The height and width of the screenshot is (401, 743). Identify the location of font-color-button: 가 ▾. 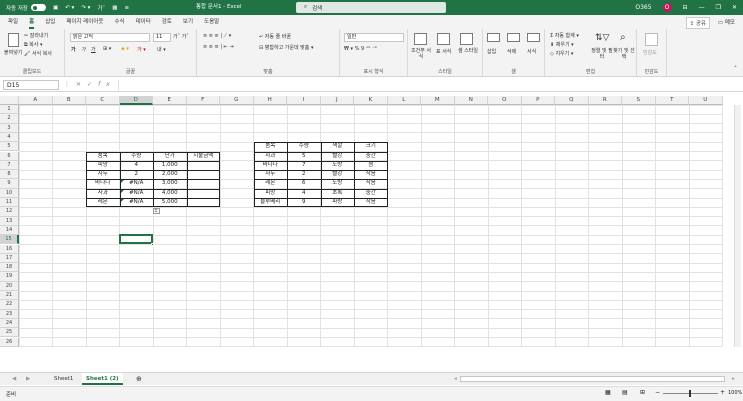
(141, 49).